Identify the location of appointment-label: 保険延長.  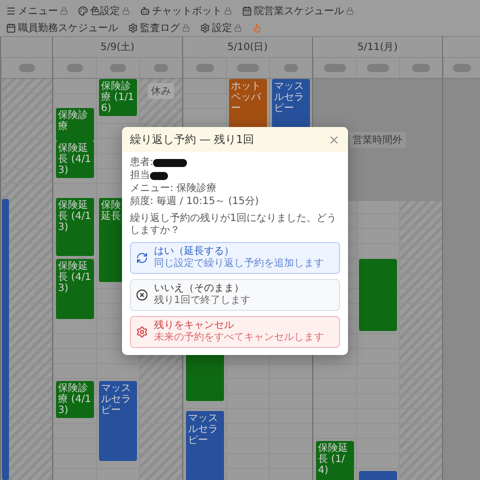
(111, 211).